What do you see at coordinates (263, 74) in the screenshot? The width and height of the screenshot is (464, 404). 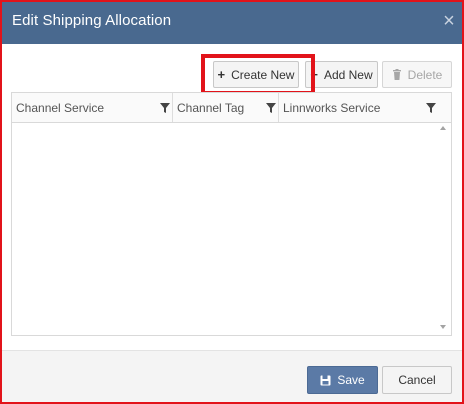 I see `create-new-label: Create New` at bounding box center [263, 74].